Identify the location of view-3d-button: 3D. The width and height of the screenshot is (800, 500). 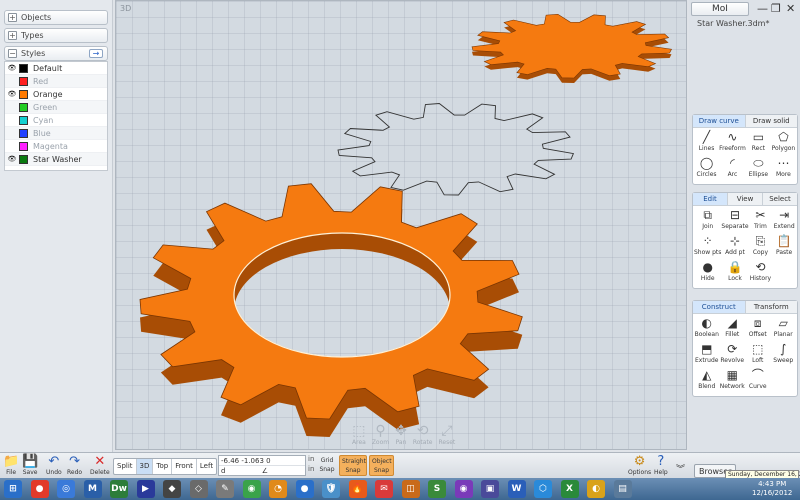
(145, 466).